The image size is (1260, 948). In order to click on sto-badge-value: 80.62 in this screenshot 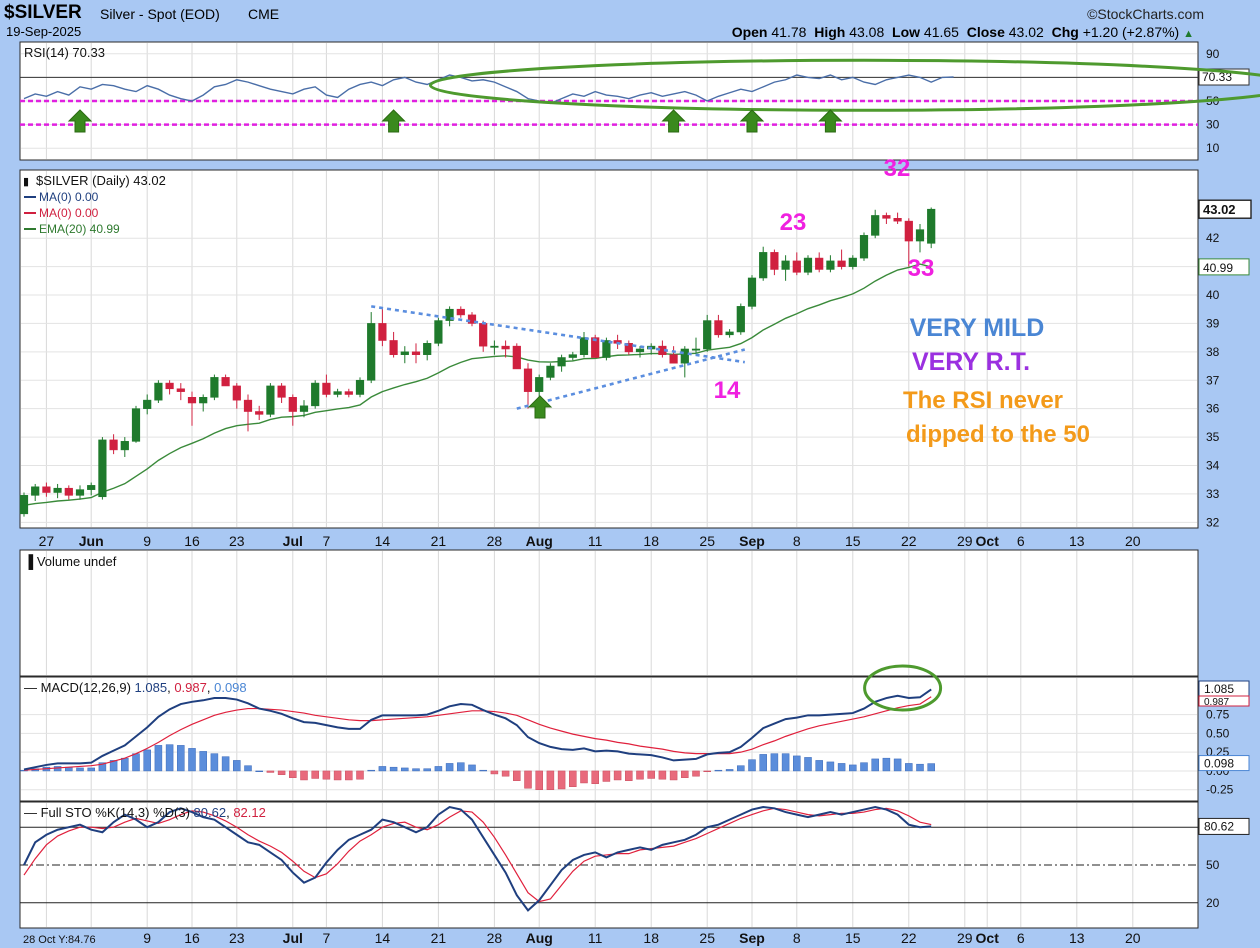, I will do `click(1219, 826)`.